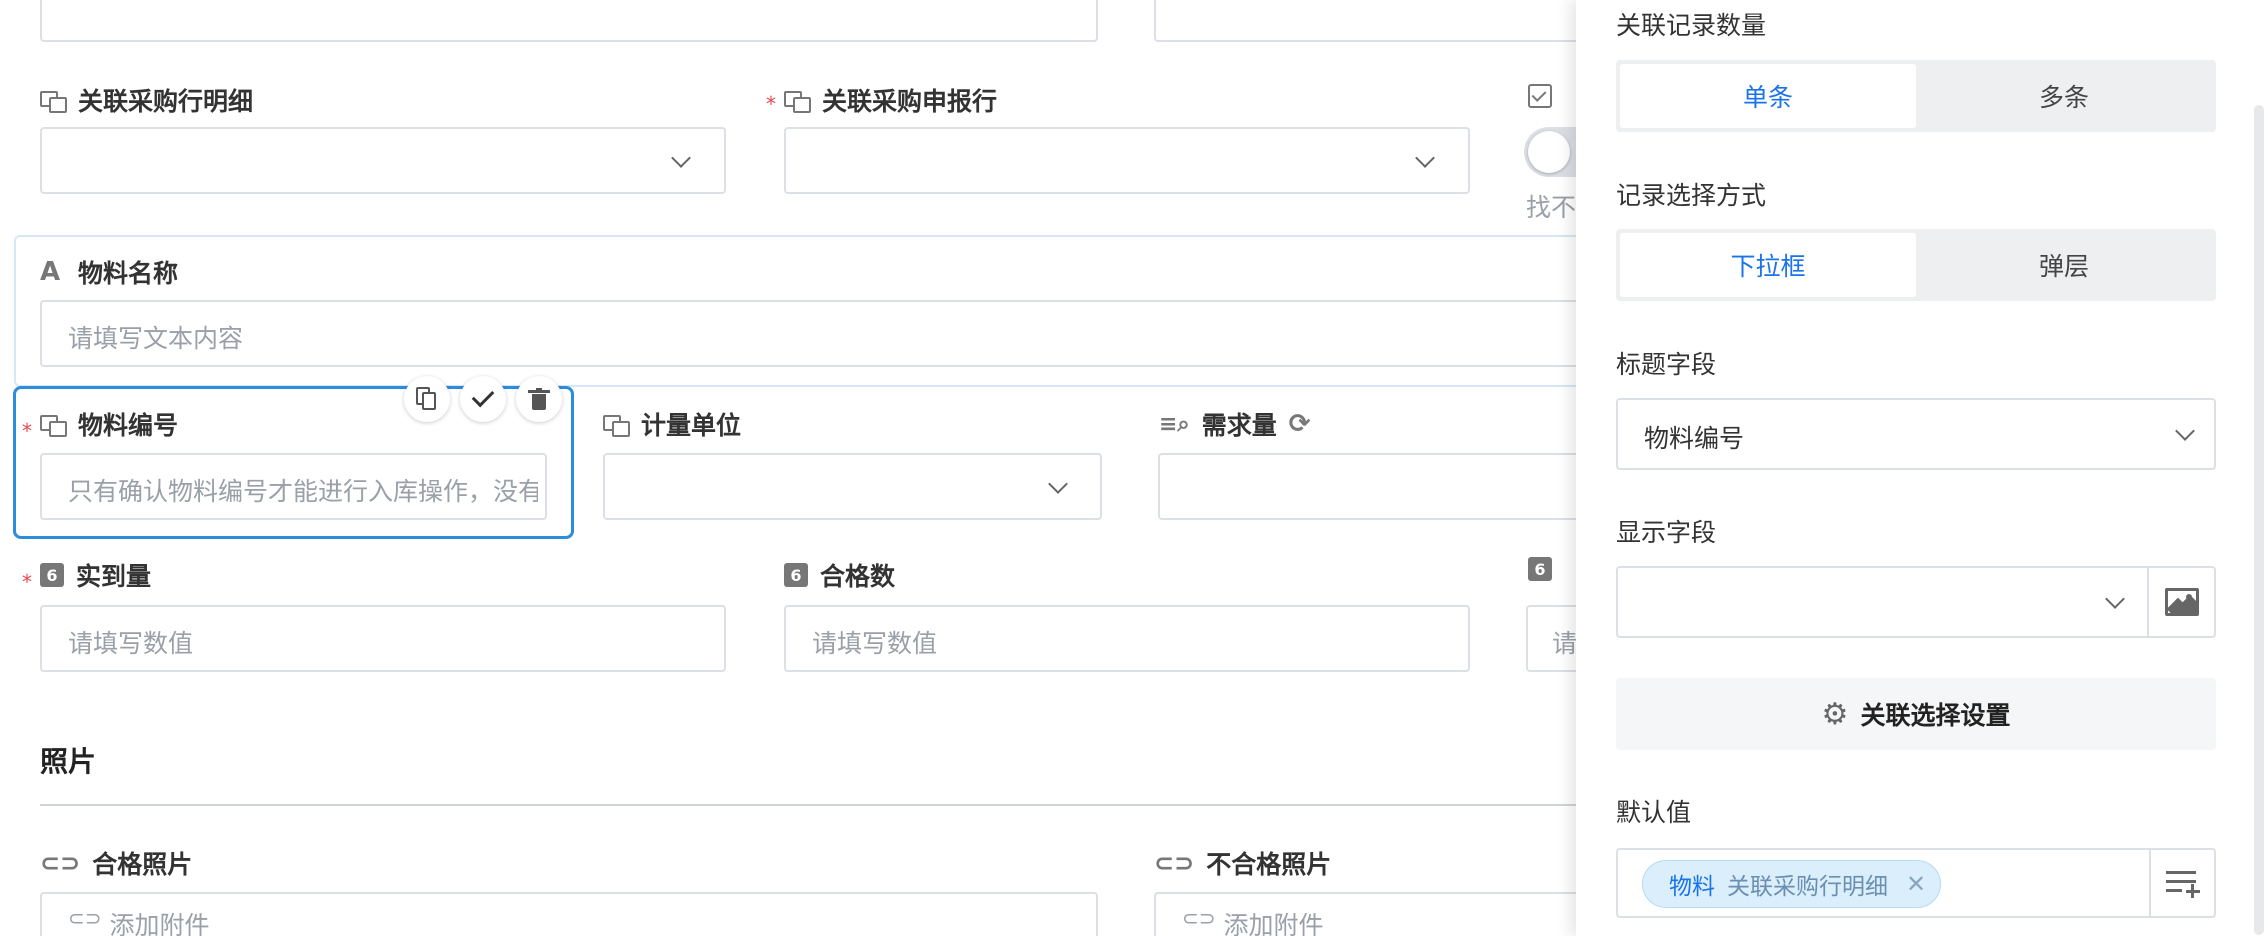 This screenshot has height=936, width=2268. What do you see at coordinates (890, 100) in the screenshot?
I see `field-label-purchase-apply: 关联采购申报行` at bounding box center [890, 100].